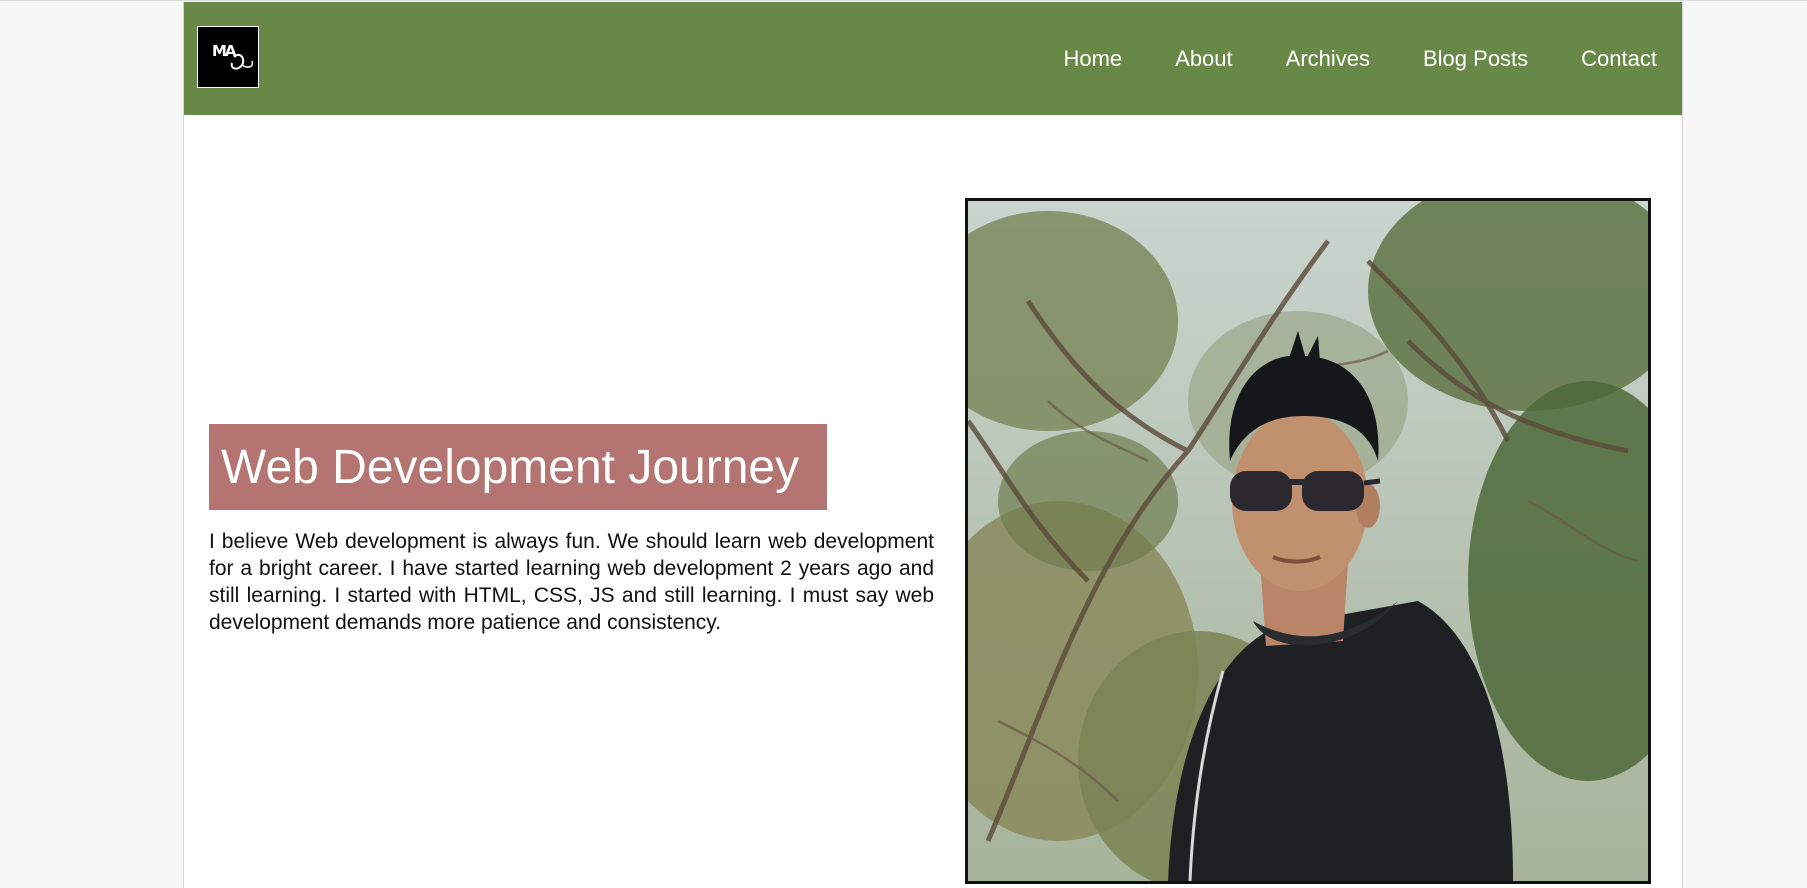 The width and height of the screenshot is (1807, 888). What do you see at coordinates (228, 57) in the screenshot?
I see `site-logo: MA` at bounding box center [228, 57].